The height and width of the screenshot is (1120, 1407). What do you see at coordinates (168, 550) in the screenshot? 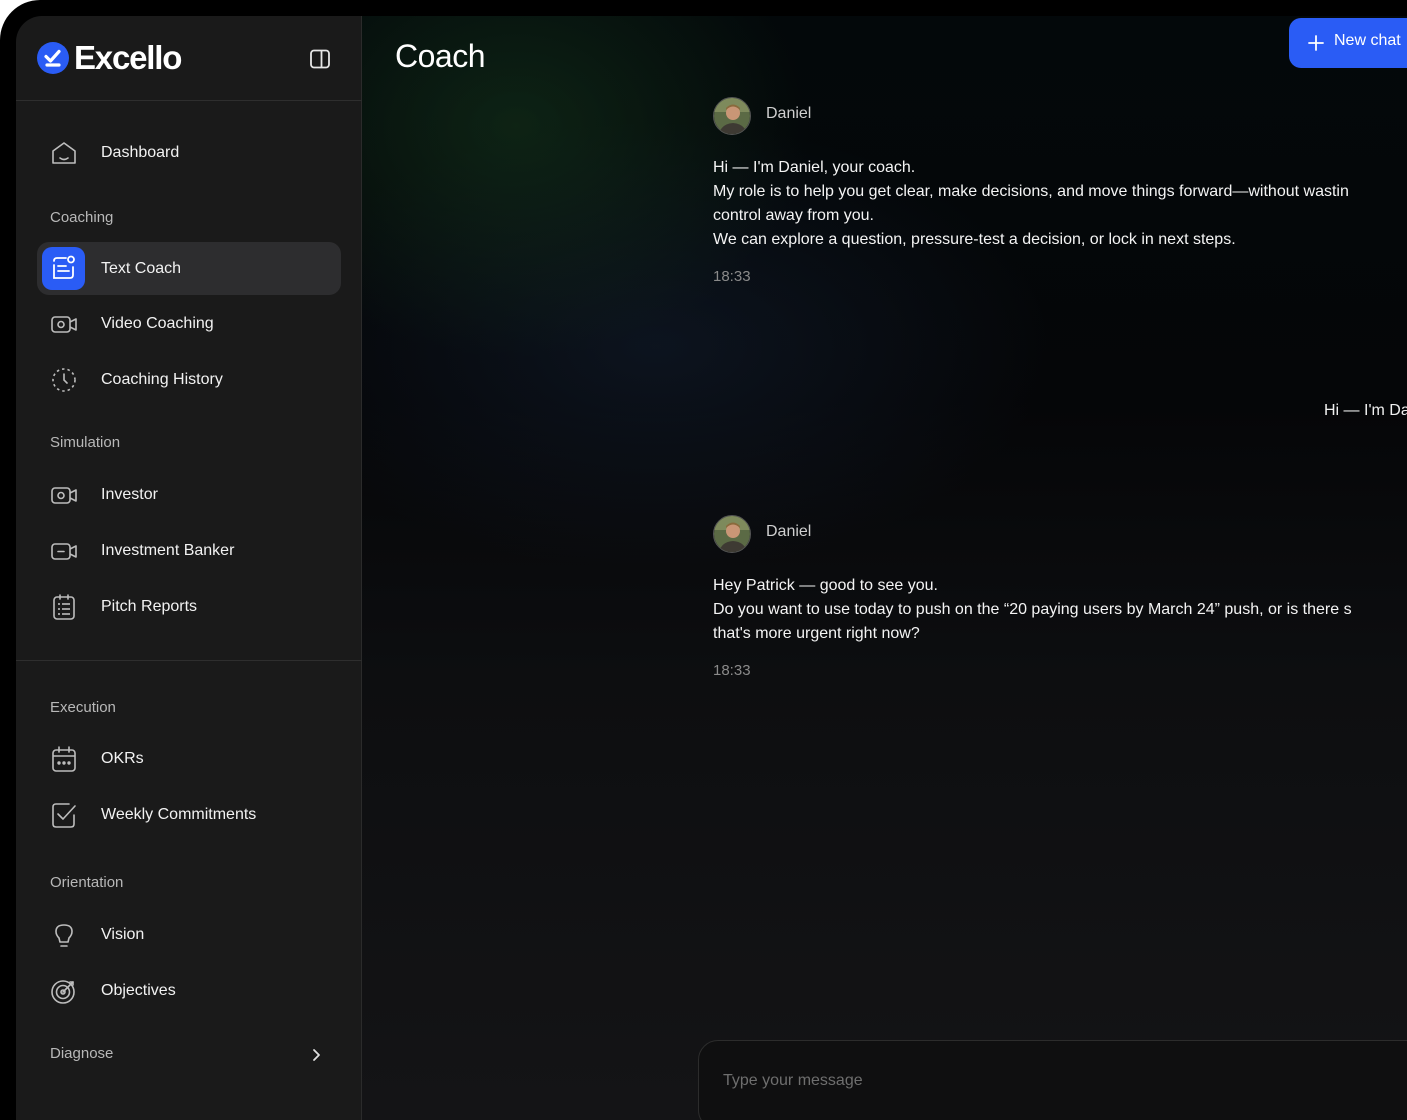
I see `sidebar-item-label: Investment Banker` at bounding box center [168, 550].